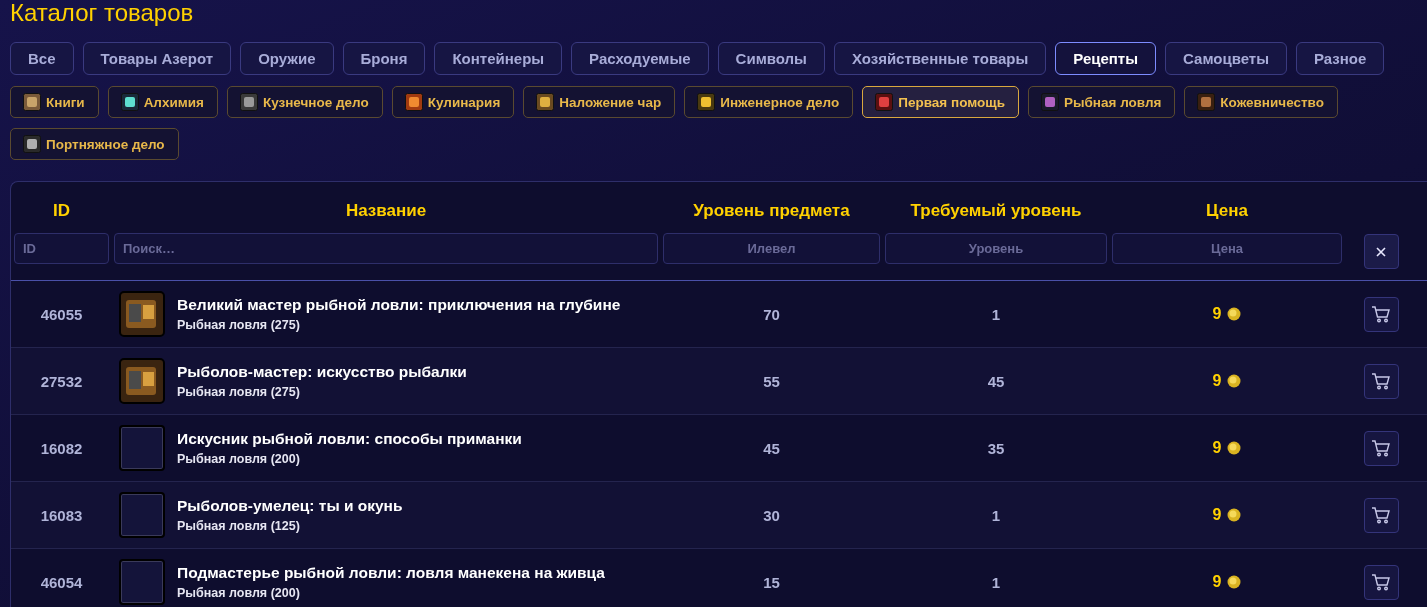 The image size is (1427, 607). Describe the element at coordinates (94, 144) in the screenshot. I see `profession-tab: Портняжное дело` at that location.